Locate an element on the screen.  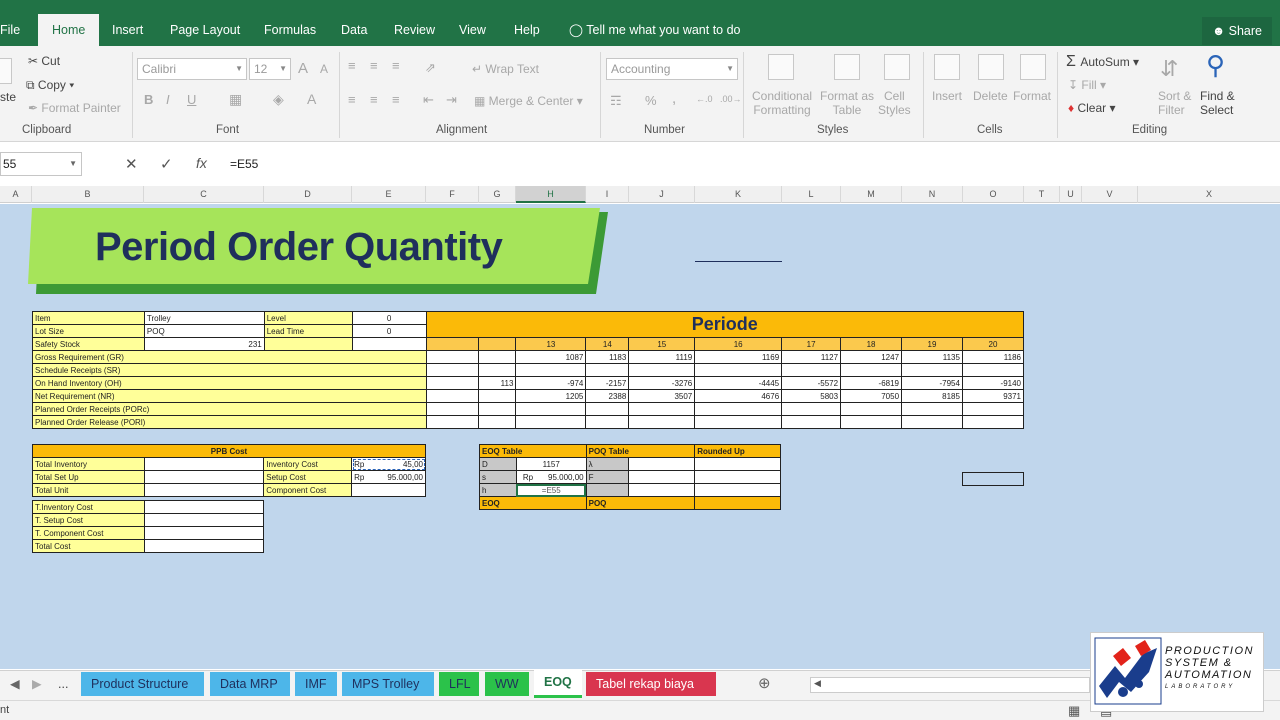
col-header: D is located at coordinates (308, 194).